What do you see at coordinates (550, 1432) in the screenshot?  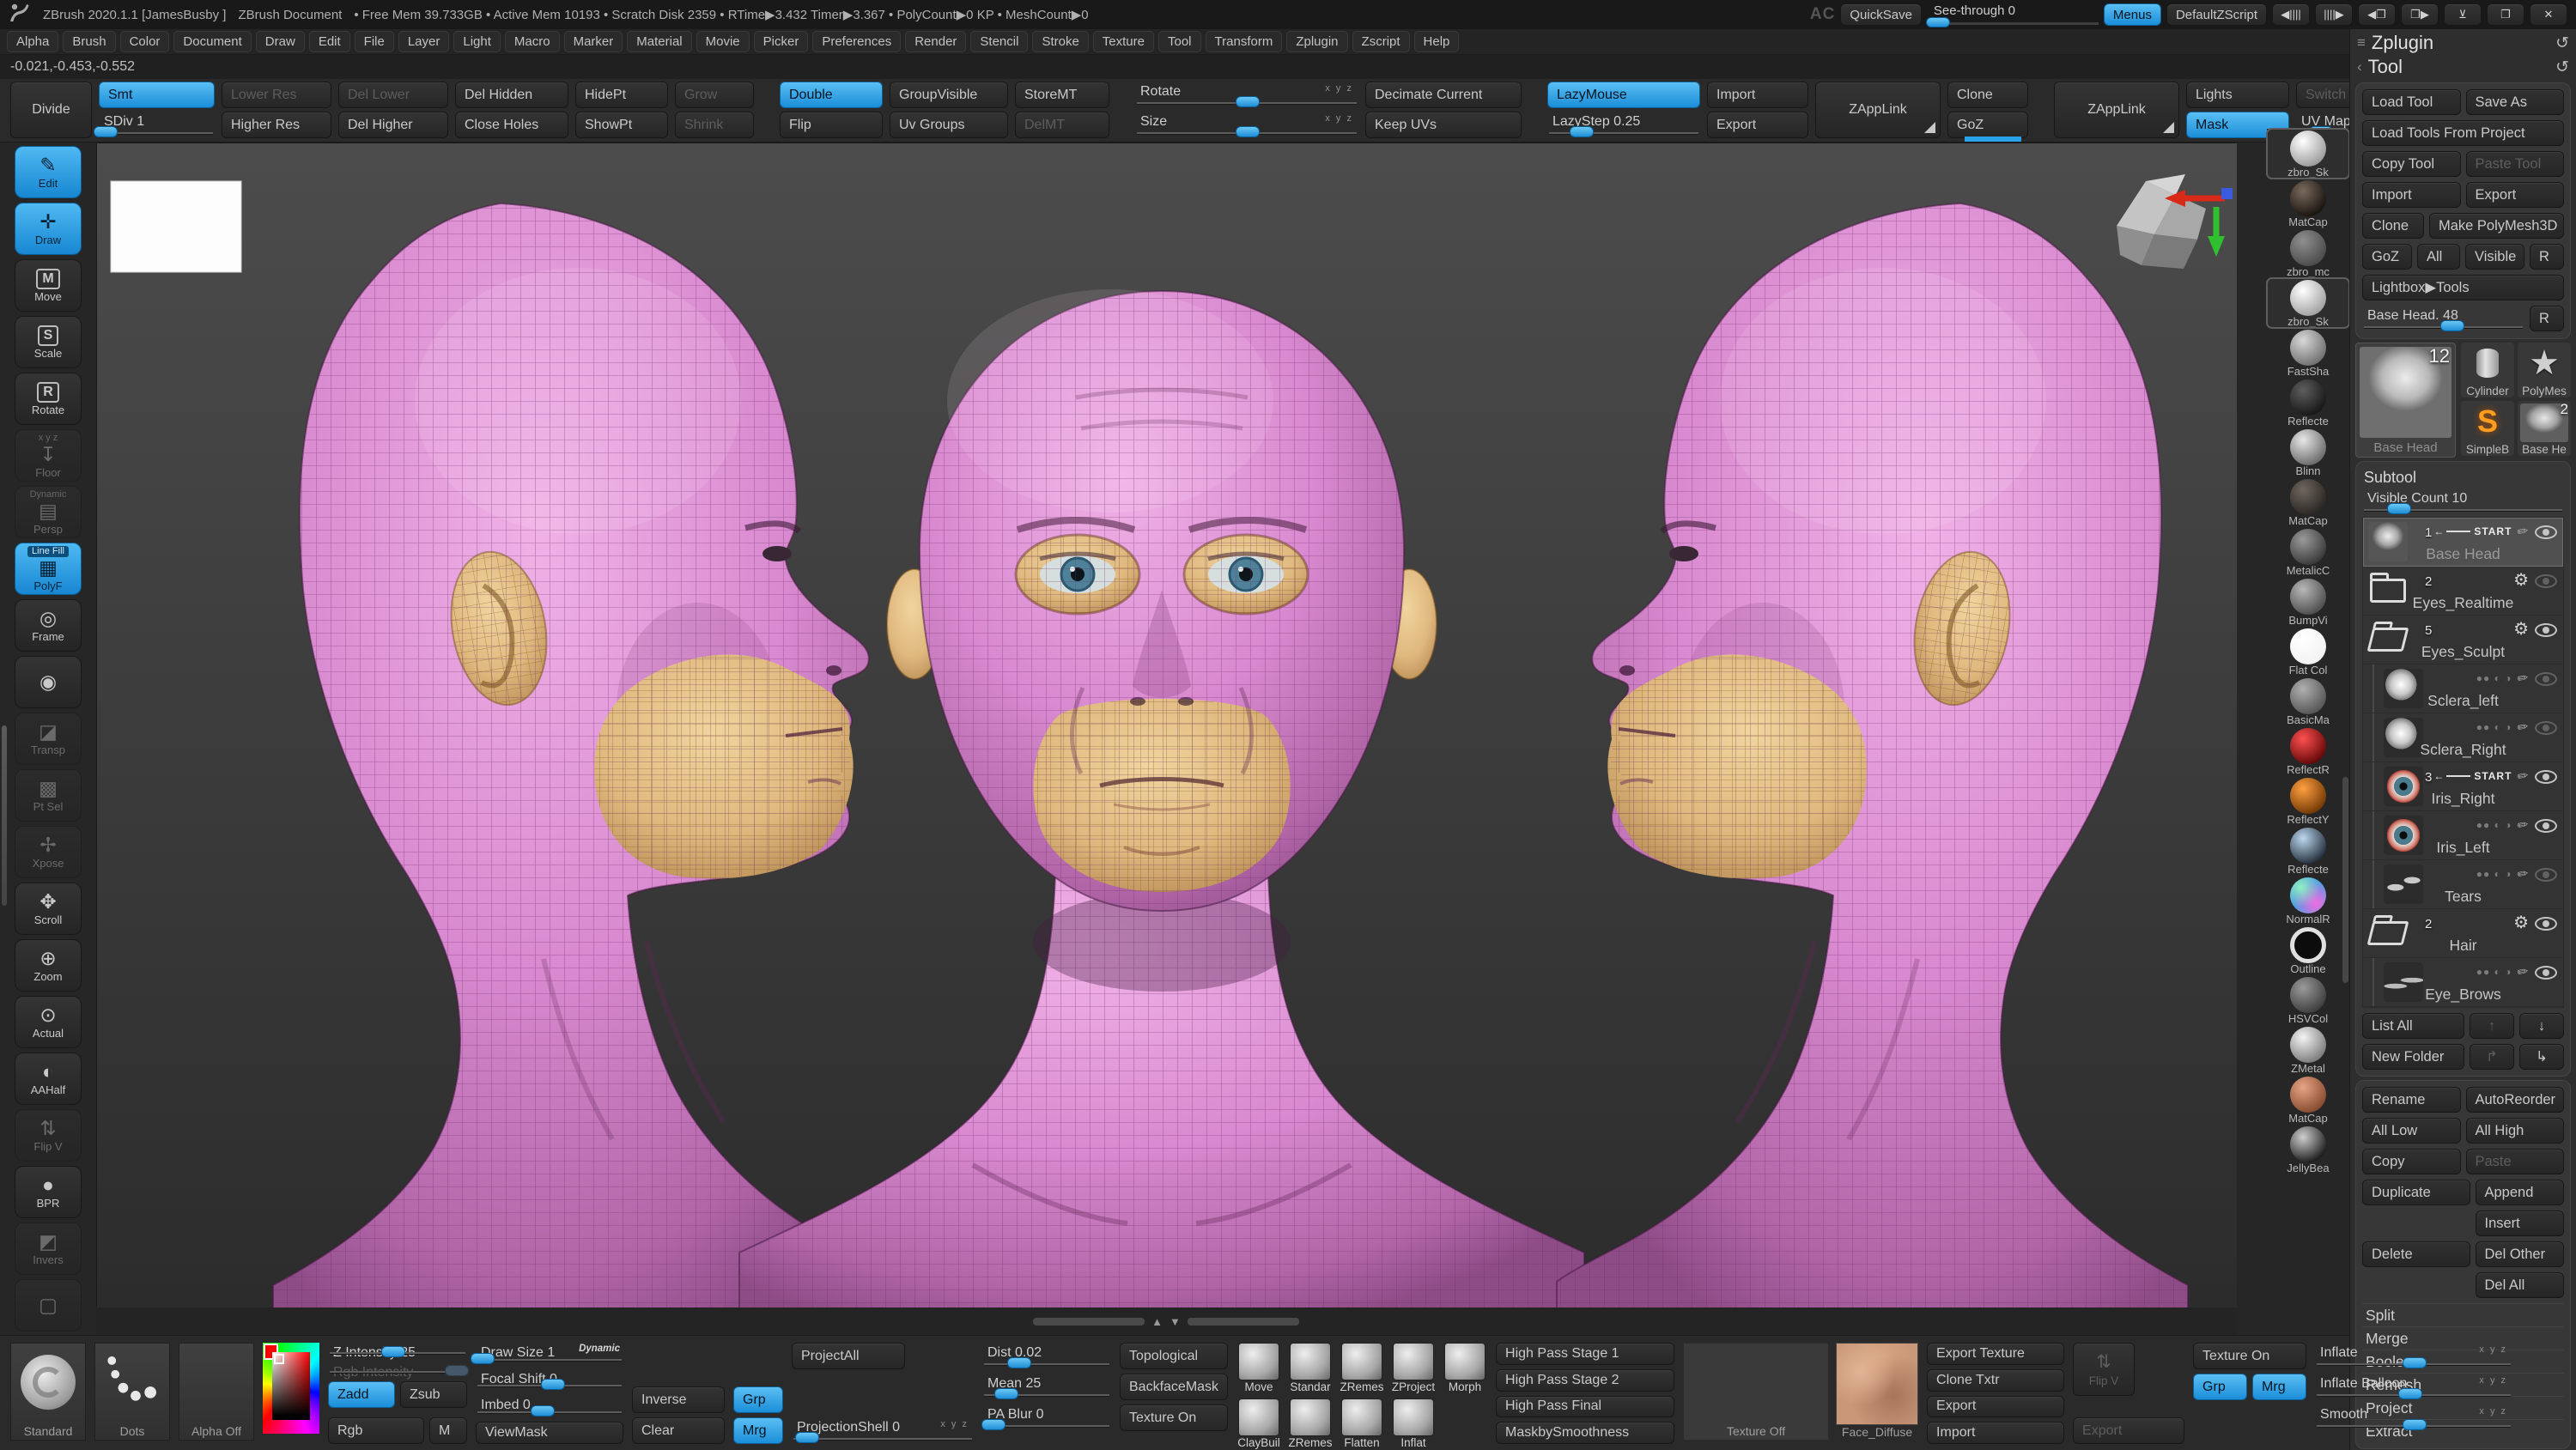 I see `btn-viewmask: ViewMask` at bounding box center [550, 1432].